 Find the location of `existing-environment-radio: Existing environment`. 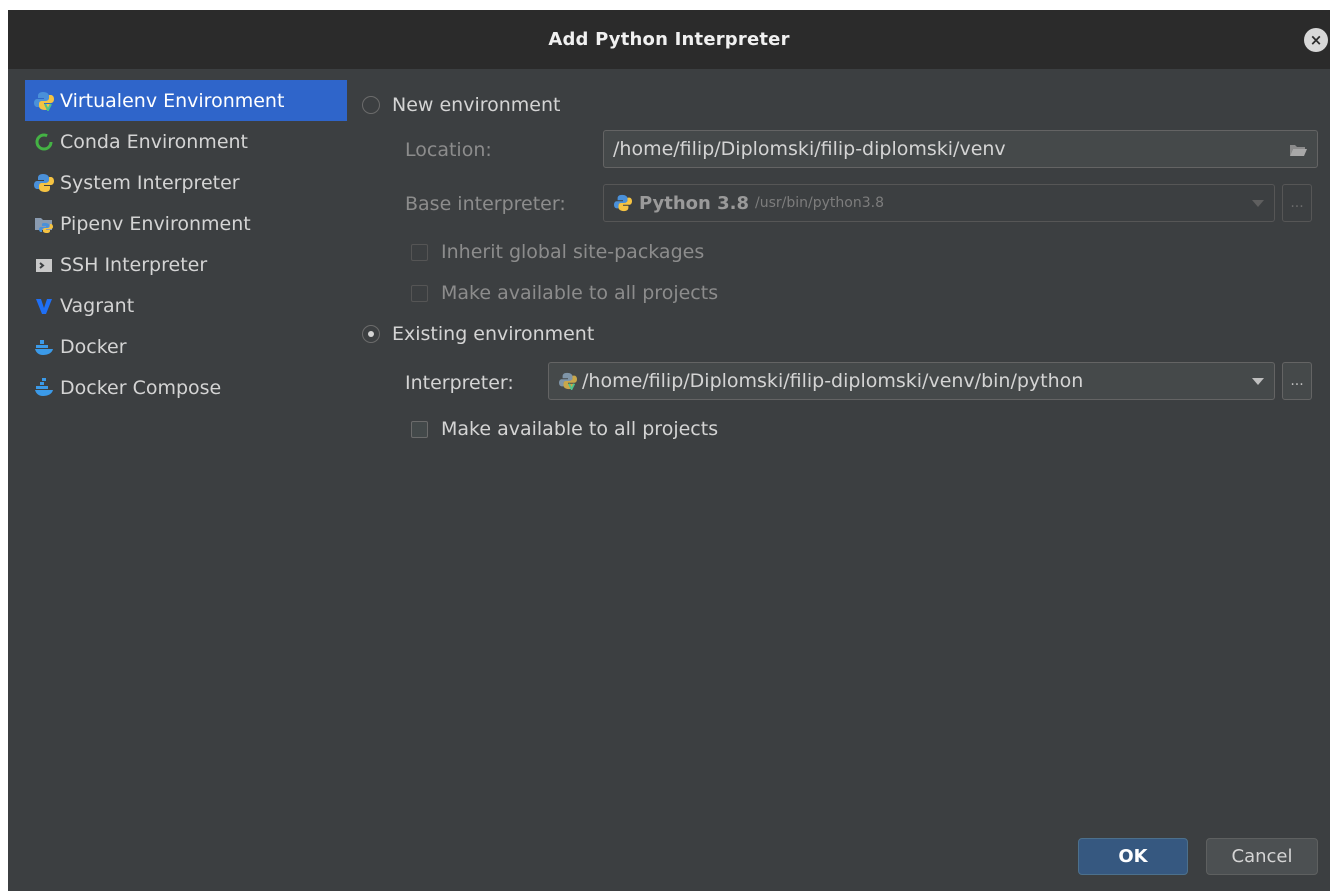

existing-environment-radio: Existing environment is located at coordinates (478, 334).